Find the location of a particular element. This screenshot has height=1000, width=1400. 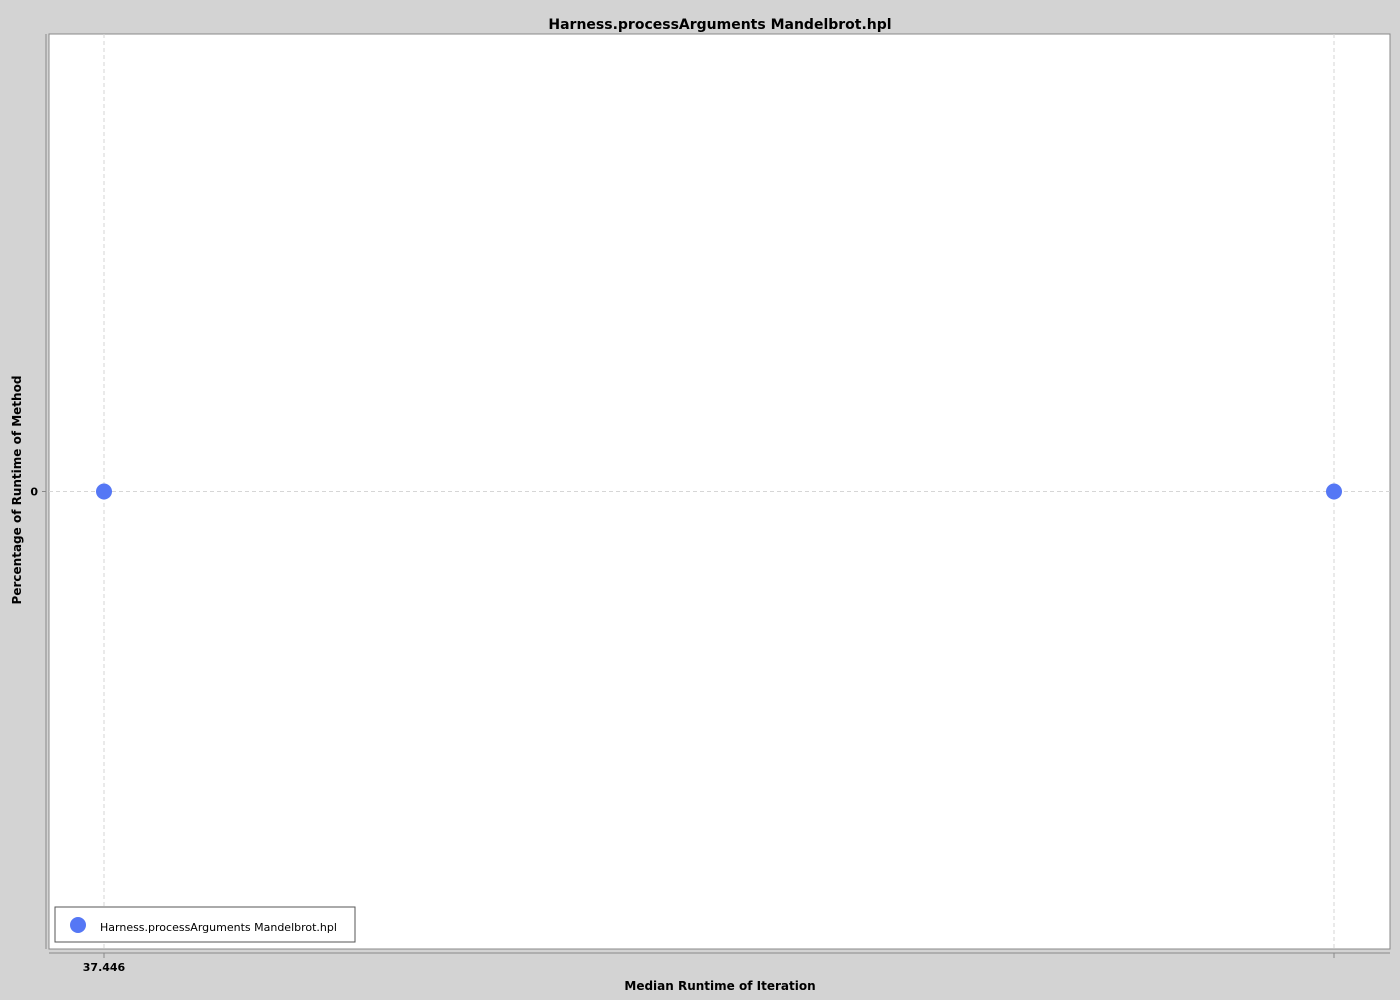

legend: Harness.processArguments Mandelbrot.hpl is located at coordinates (205, 924).